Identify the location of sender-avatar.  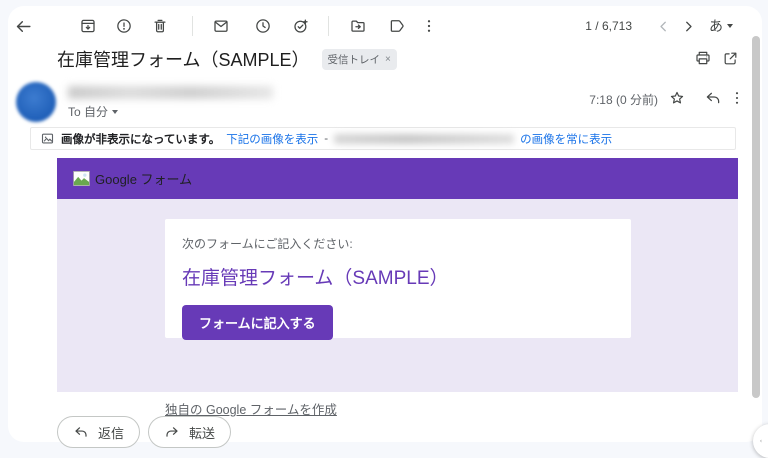
(36, 102).